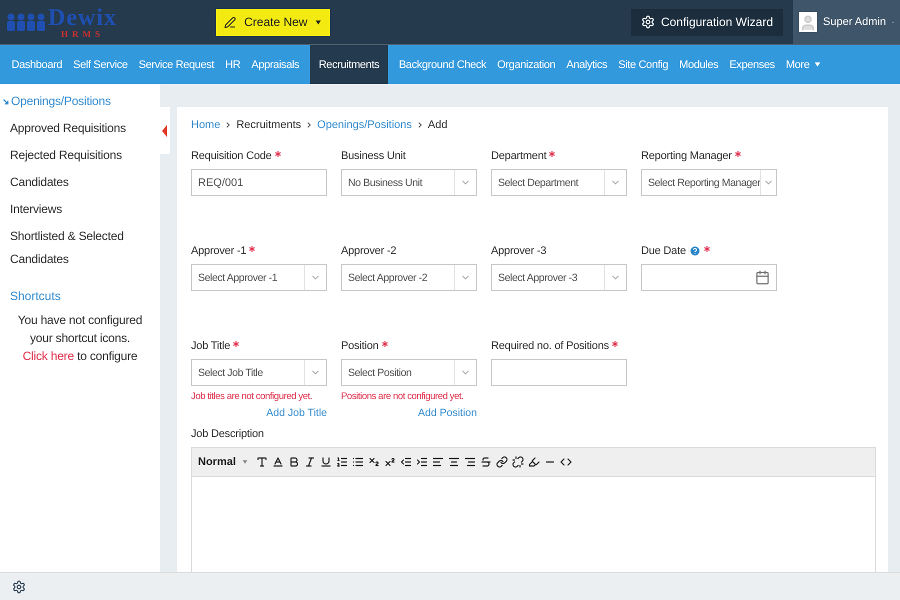 The width and height of the screenshot is (900, 600). Describe the element at coordinates (406, 462) in the screenshot. I see `outdent-icon` at that location.